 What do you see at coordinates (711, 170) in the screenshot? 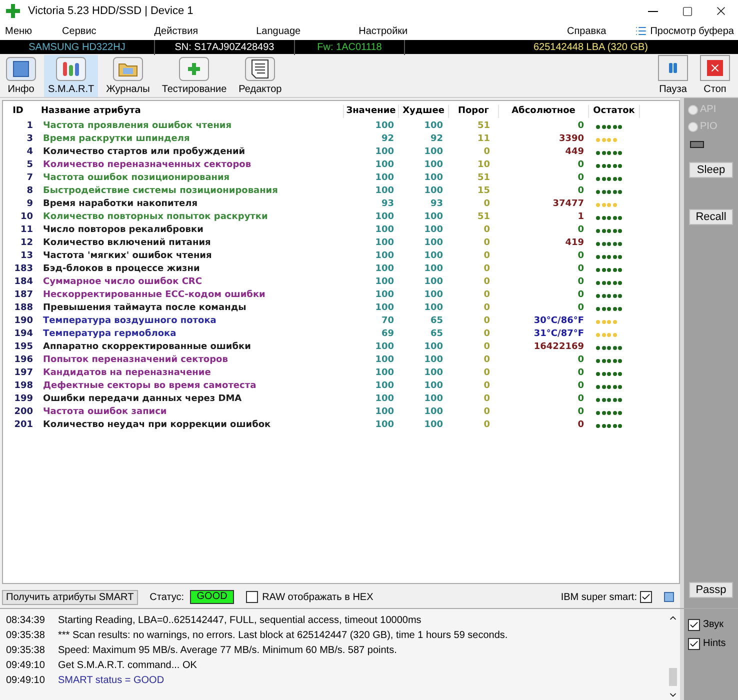
I see `side-button: Sleep` at bounding box center [711, 170].